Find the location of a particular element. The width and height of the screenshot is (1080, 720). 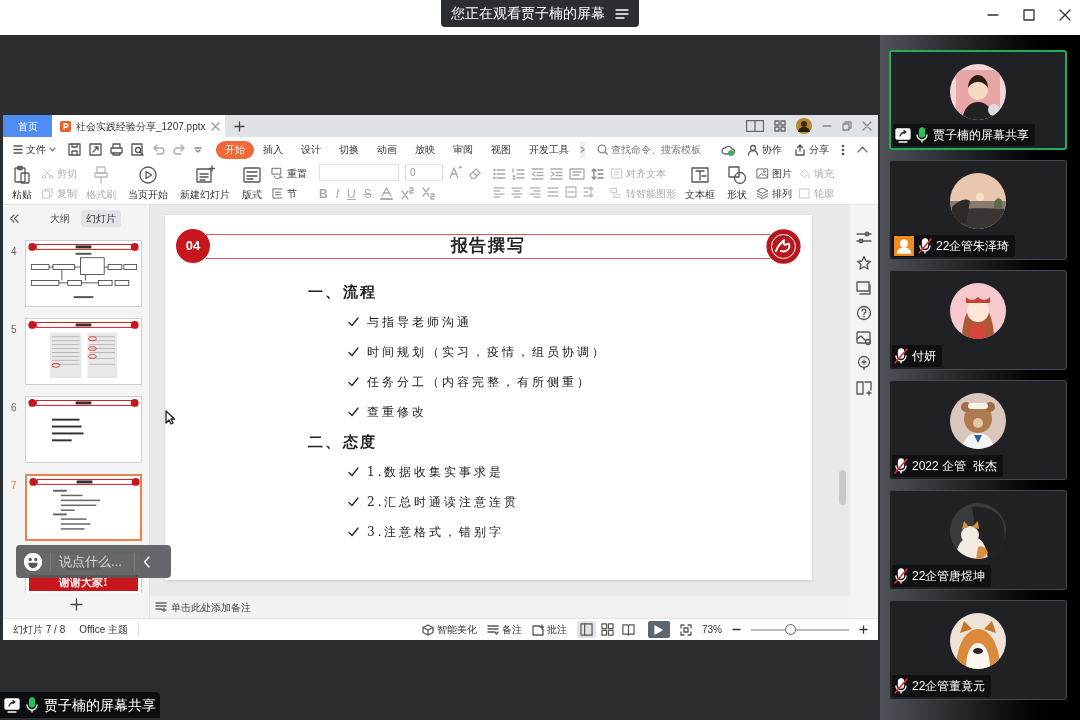

slide-number: 5 is located at coordinates (14, 330).